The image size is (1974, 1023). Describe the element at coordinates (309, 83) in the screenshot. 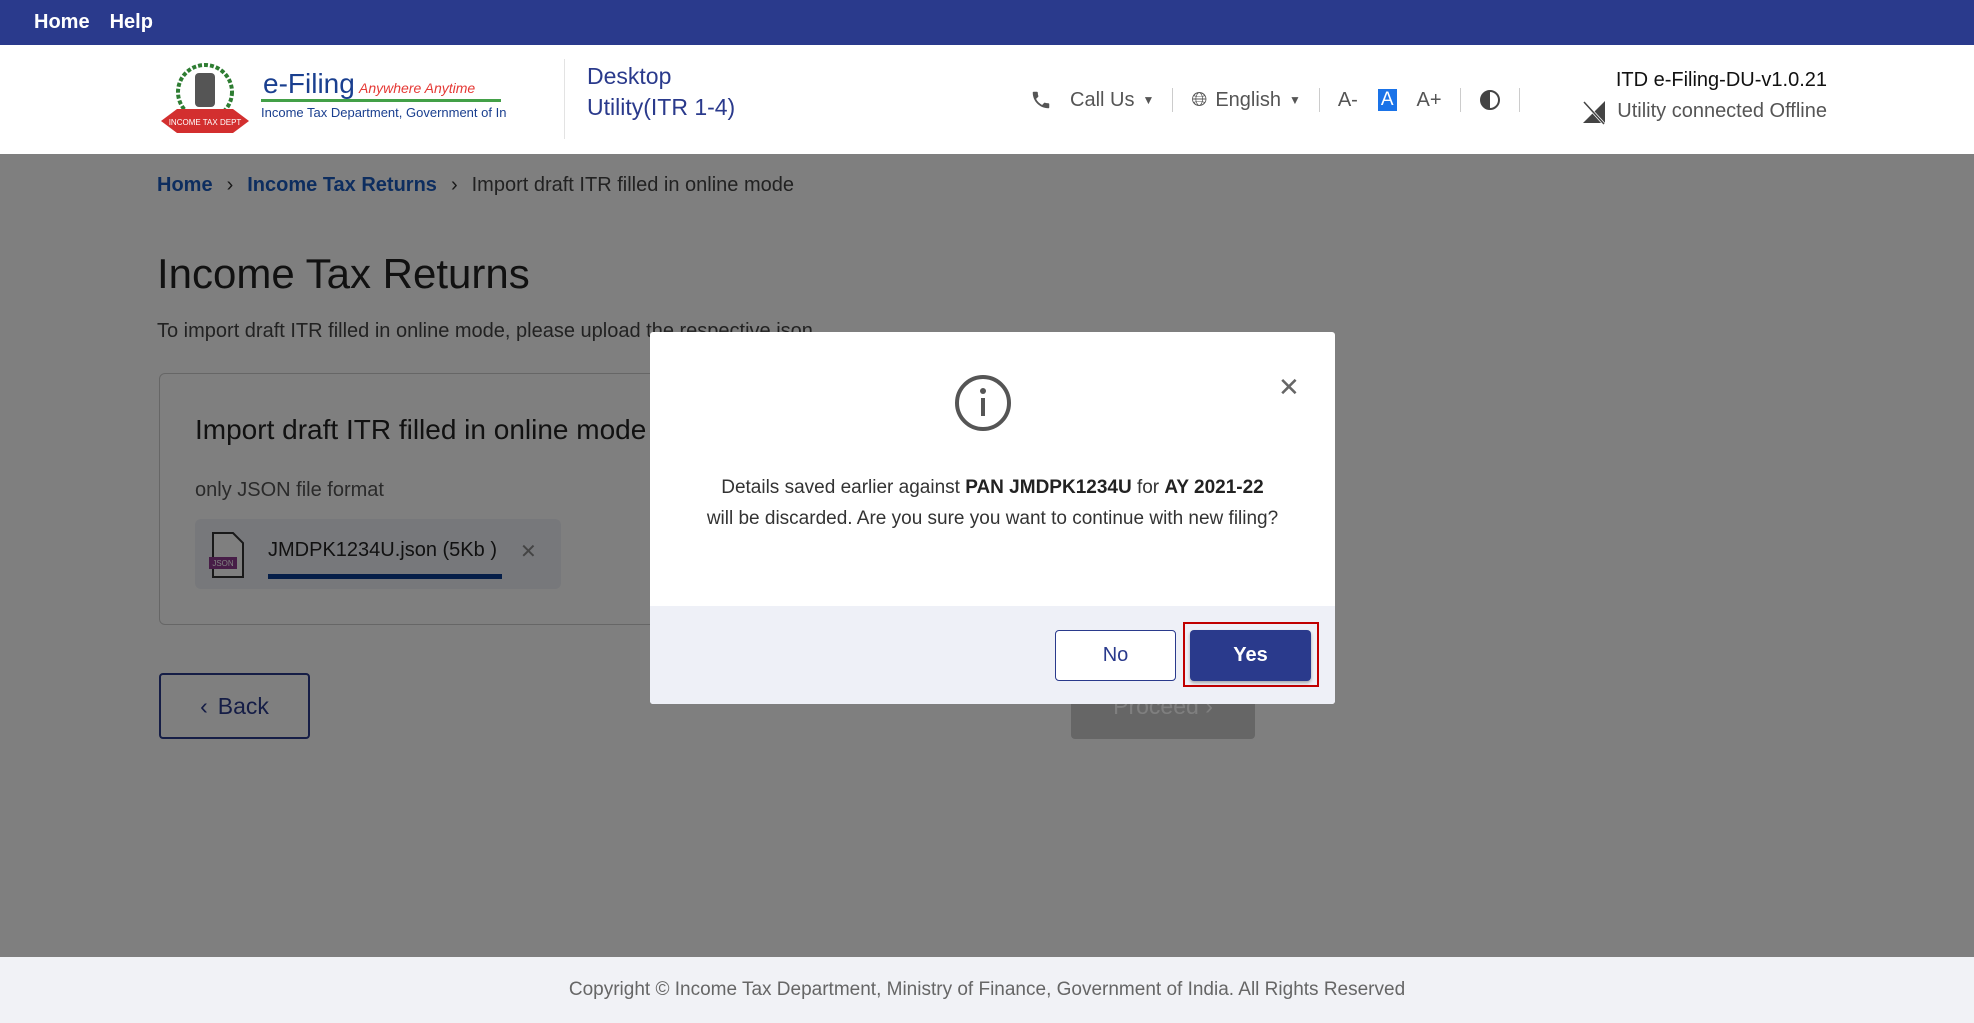

I see `logo-title: e-Filing` at that location.